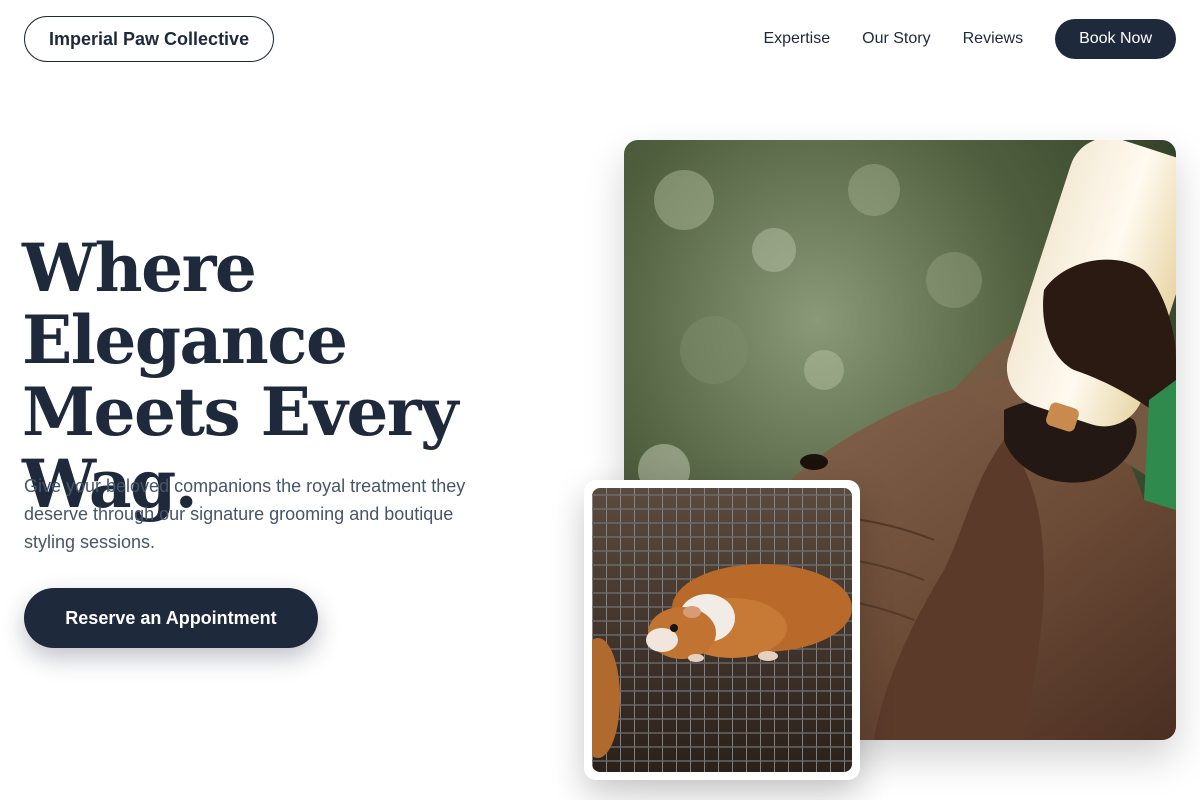 This screenshot has width=1200, height=800. I want to click on hero-title-line-1: Where Elegance, so click(185, 304).